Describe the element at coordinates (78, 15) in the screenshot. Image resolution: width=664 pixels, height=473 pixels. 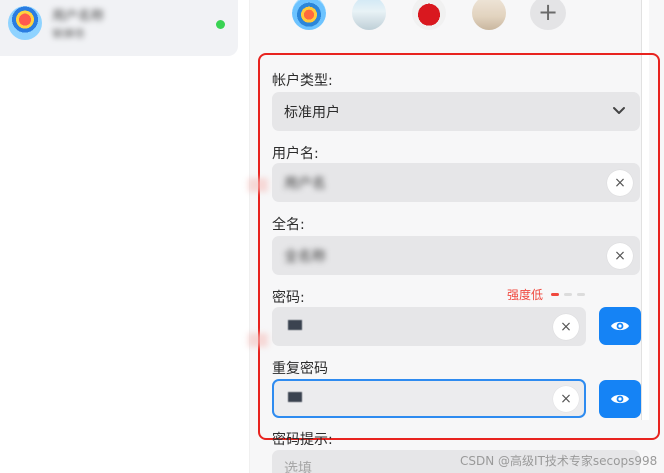
I see `user-name: 用户名称` at that location.